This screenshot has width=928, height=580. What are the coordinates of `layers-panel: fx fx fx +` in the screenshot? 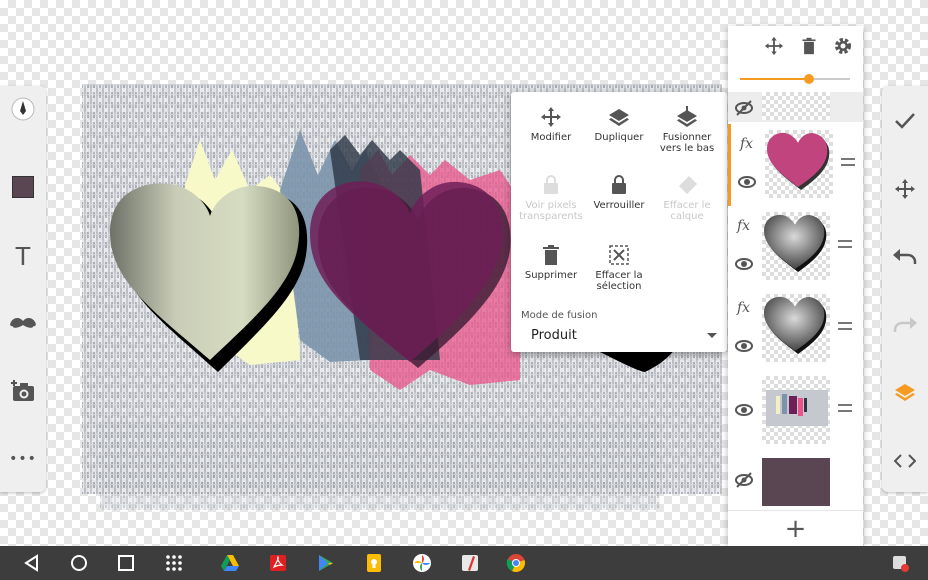 It's located at (795, 286).